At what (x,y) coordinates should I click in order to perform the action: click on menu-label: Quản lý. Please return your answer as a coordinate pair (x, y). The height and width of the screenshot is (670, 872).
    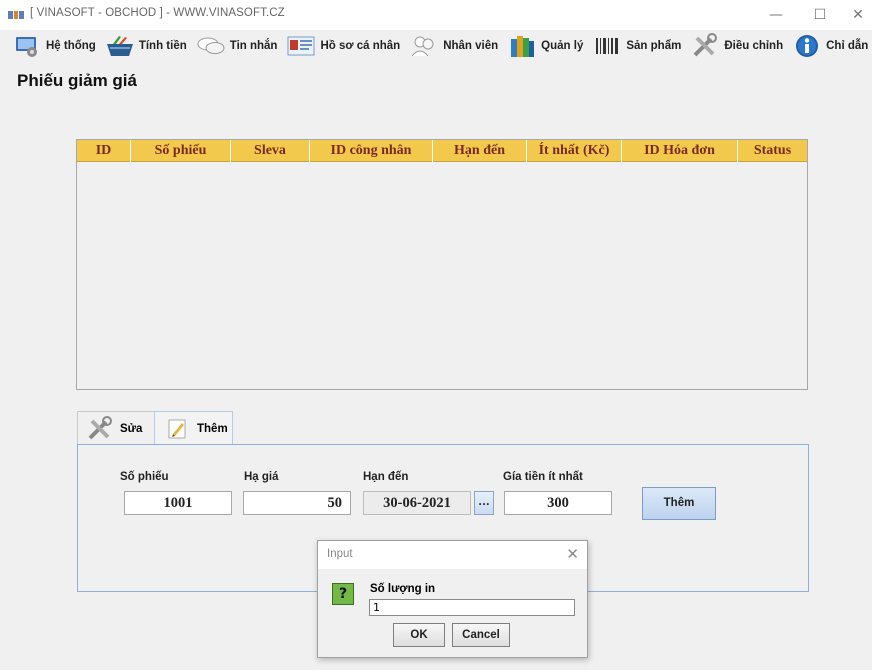
    Looking at the image, I should click on (562, 46).